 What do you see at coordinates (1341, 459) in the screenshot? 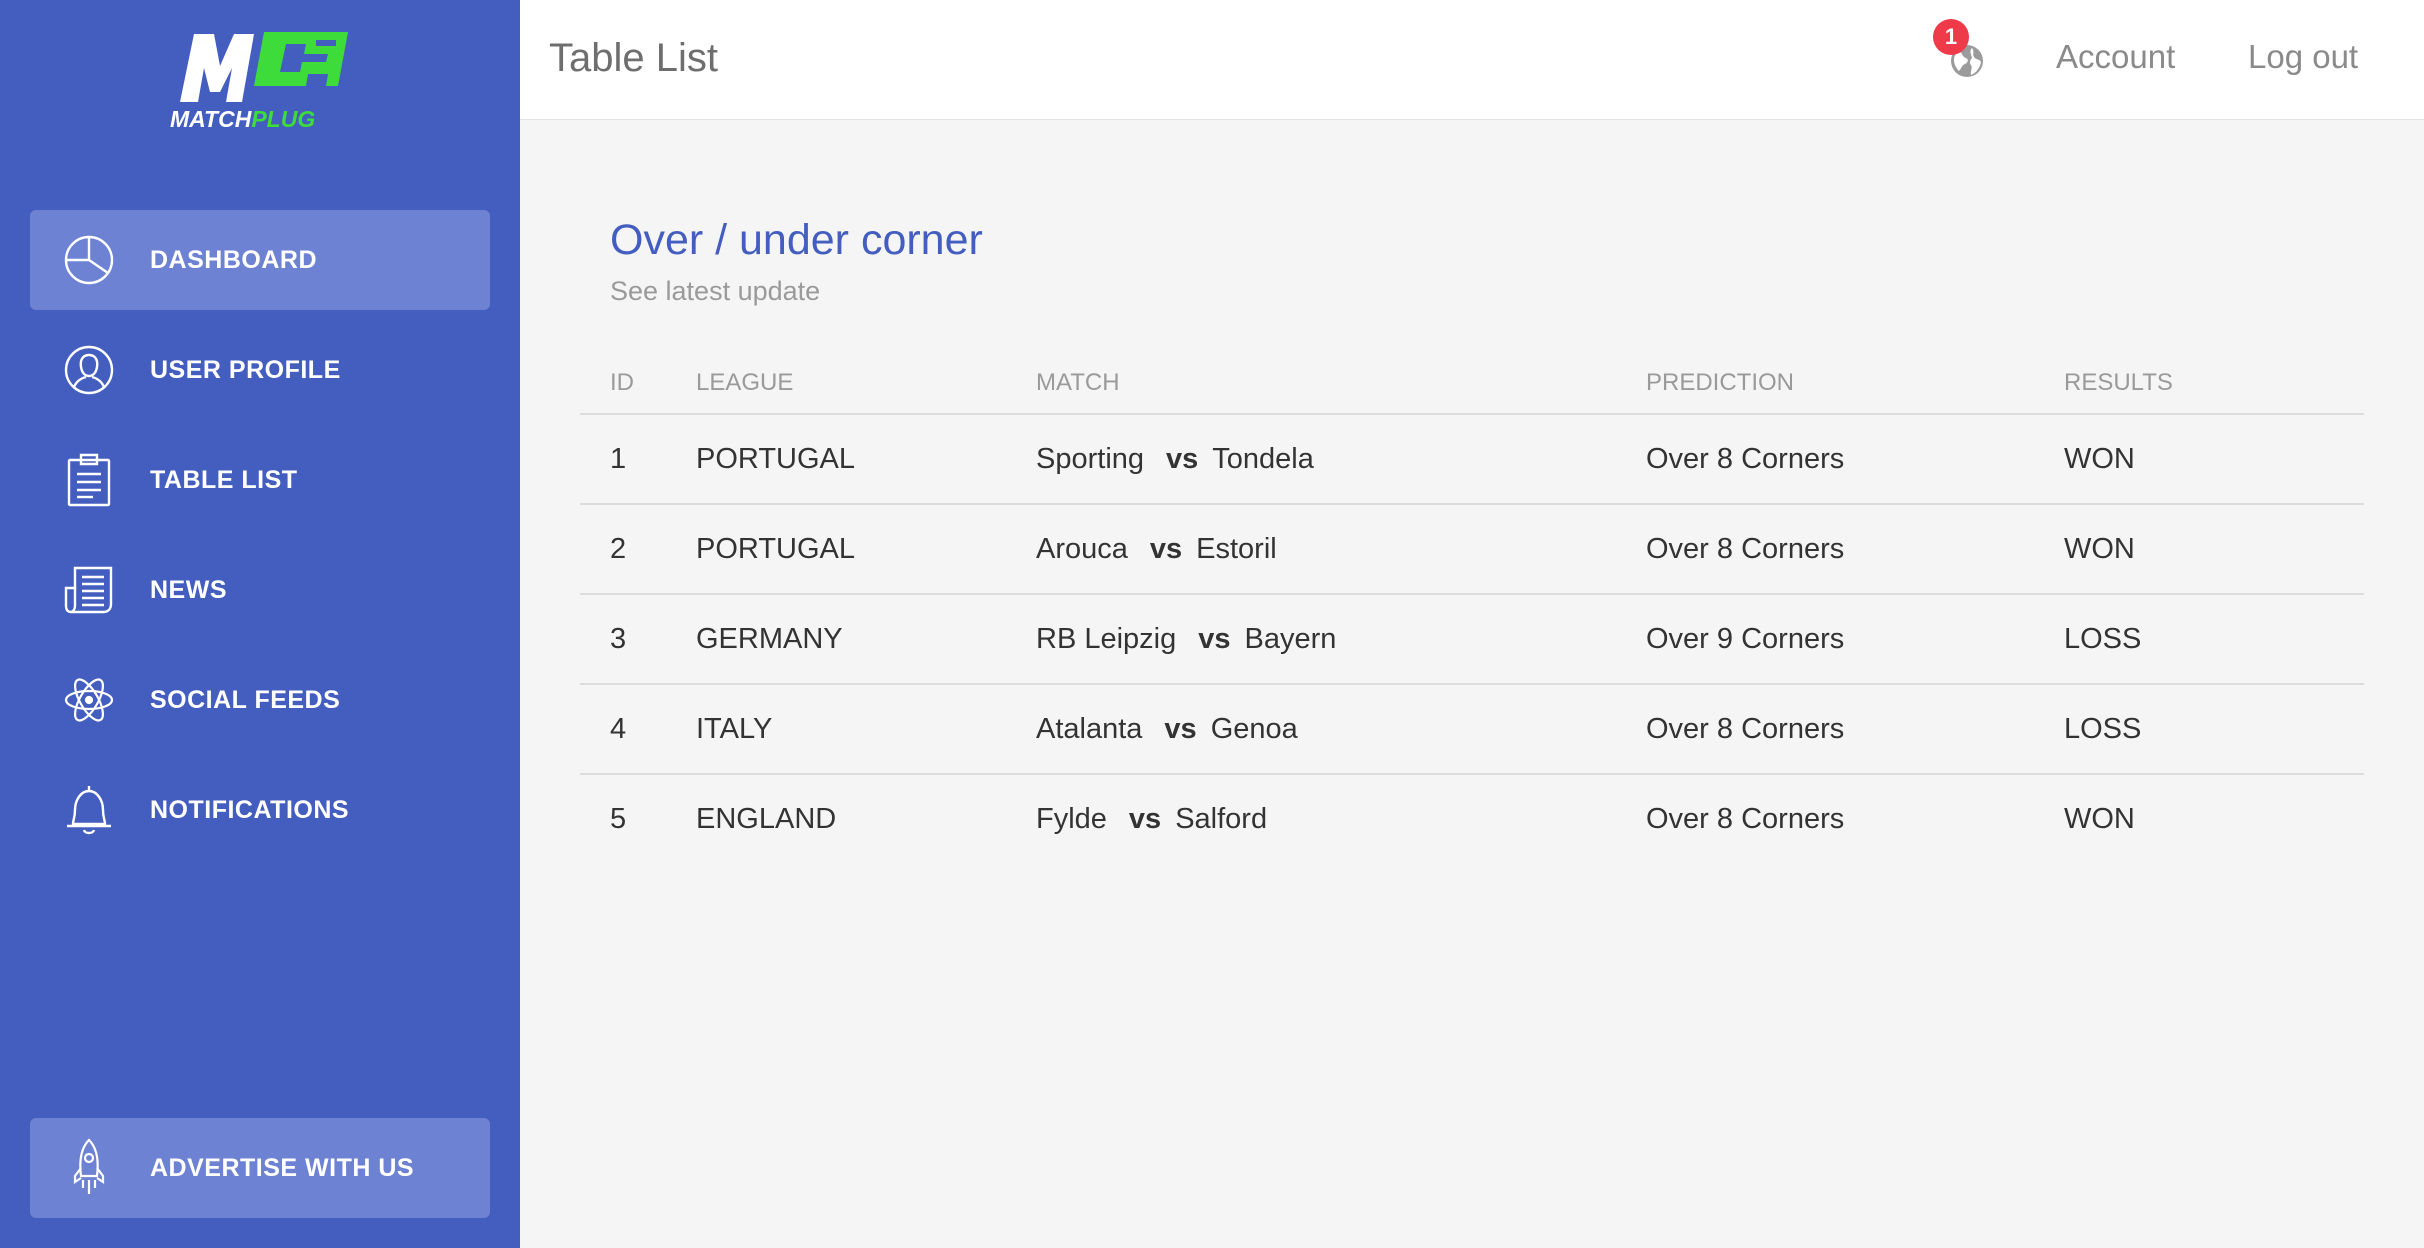
I see `cell-match: Sporting vs Tondela` at bounding box center [1341, 459].